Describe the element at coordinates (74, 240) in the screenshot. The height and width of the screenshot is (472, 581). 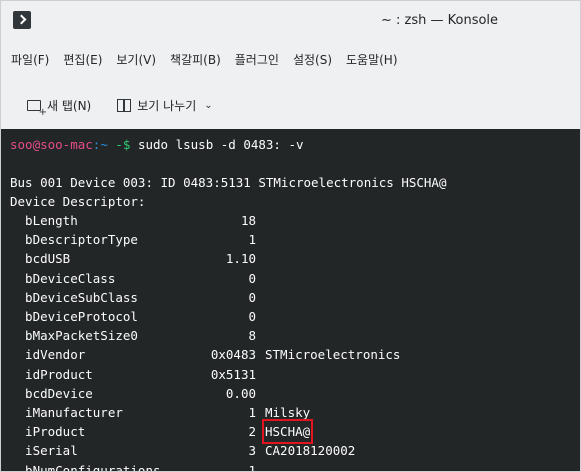
I see `field-name: bDescriptorType` at that location.